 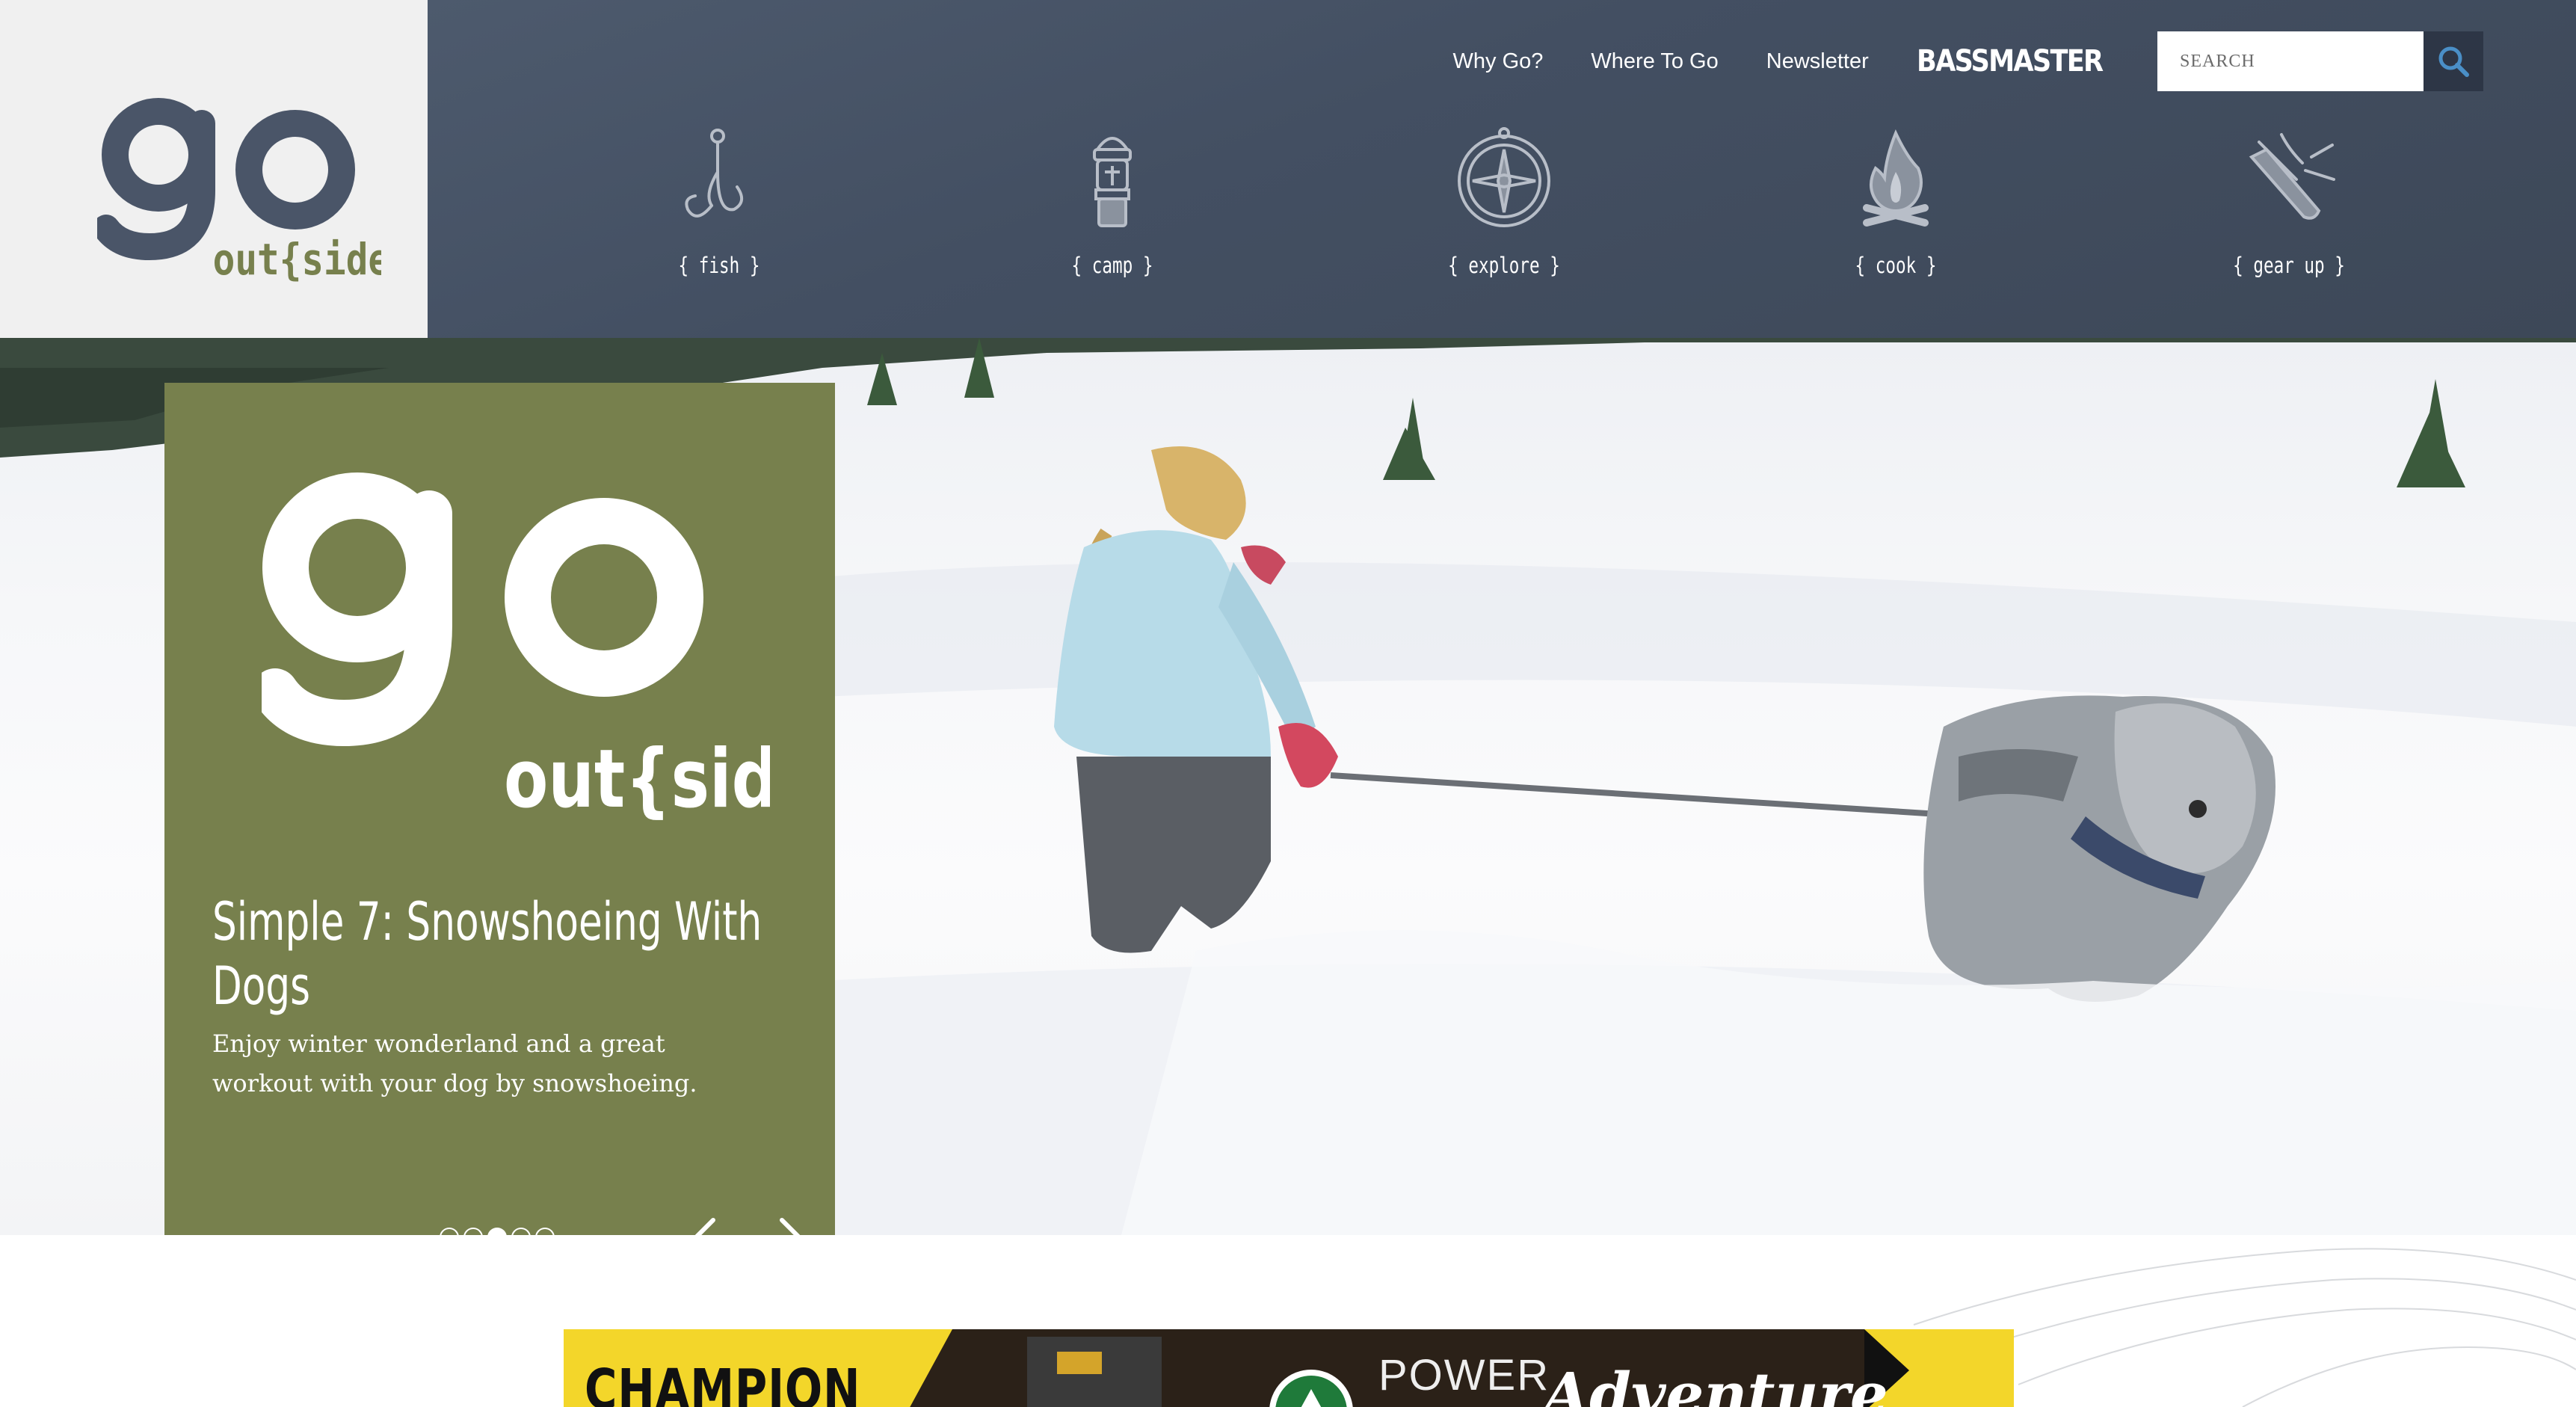 I want to click on slide-dots, so click(x=497, y=1231).